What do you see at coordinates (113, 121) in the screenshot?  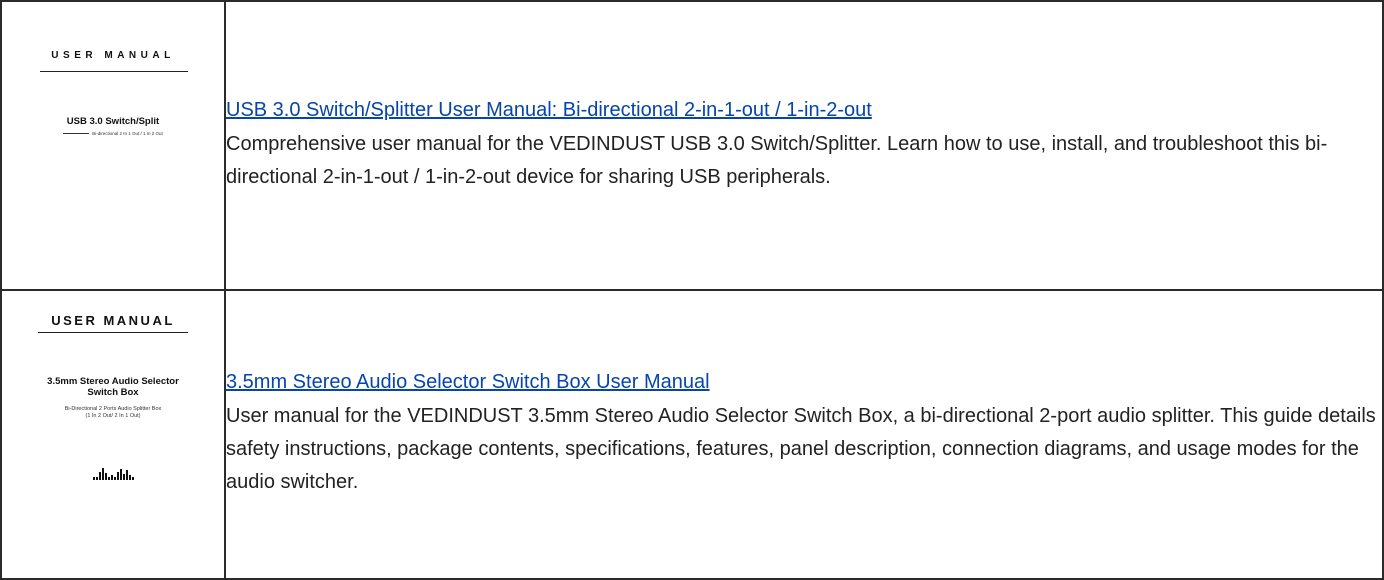 I see `cover-title: USB 3.0 Switch/Split` at bounding box center [113, 121].